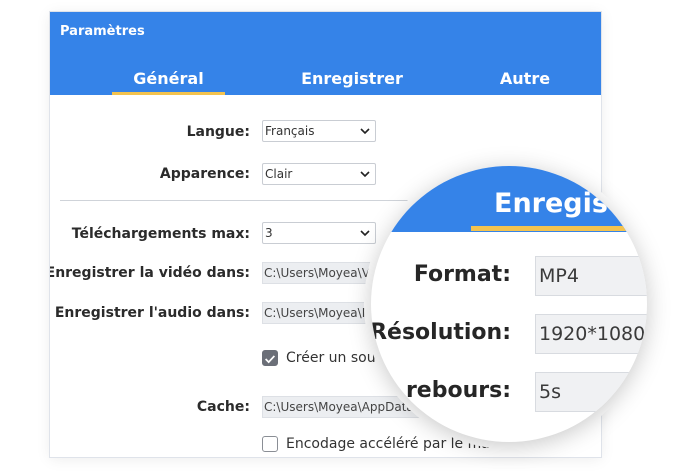 This screenshot has height=474, width=689. Describe the element at coordinates (591, 392) in the screenshot. I see `countdown-value: 5s` at that location.